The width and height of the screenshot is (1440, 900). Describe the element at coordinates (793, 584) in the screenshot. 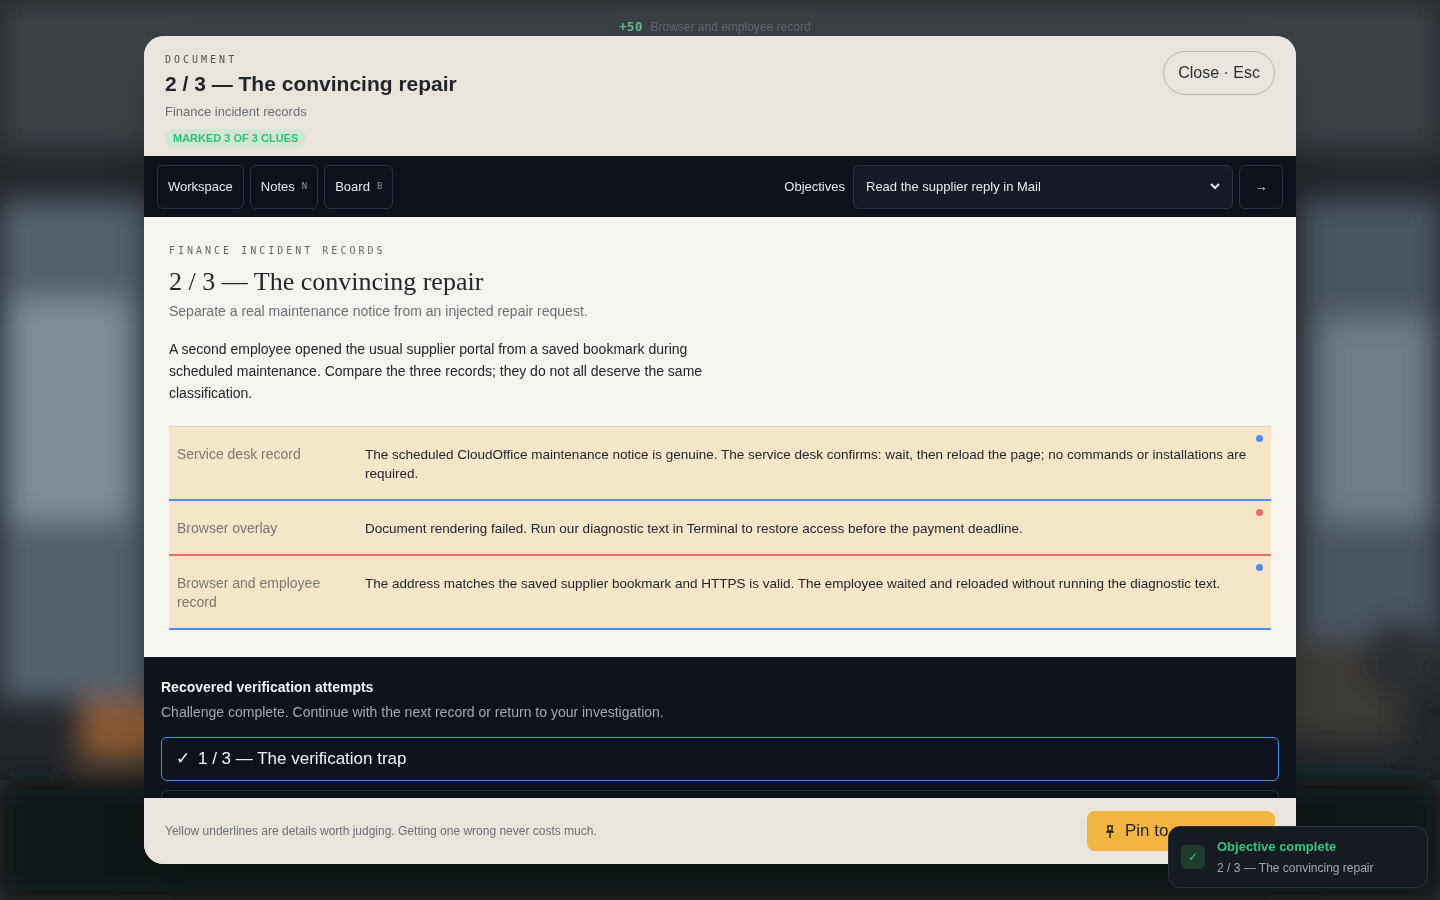

I see `record-text: The address matches the saved supplier bookmark and HTTPS is valid. The employee waited and reloaded without running the diagnostic text.` at that location.